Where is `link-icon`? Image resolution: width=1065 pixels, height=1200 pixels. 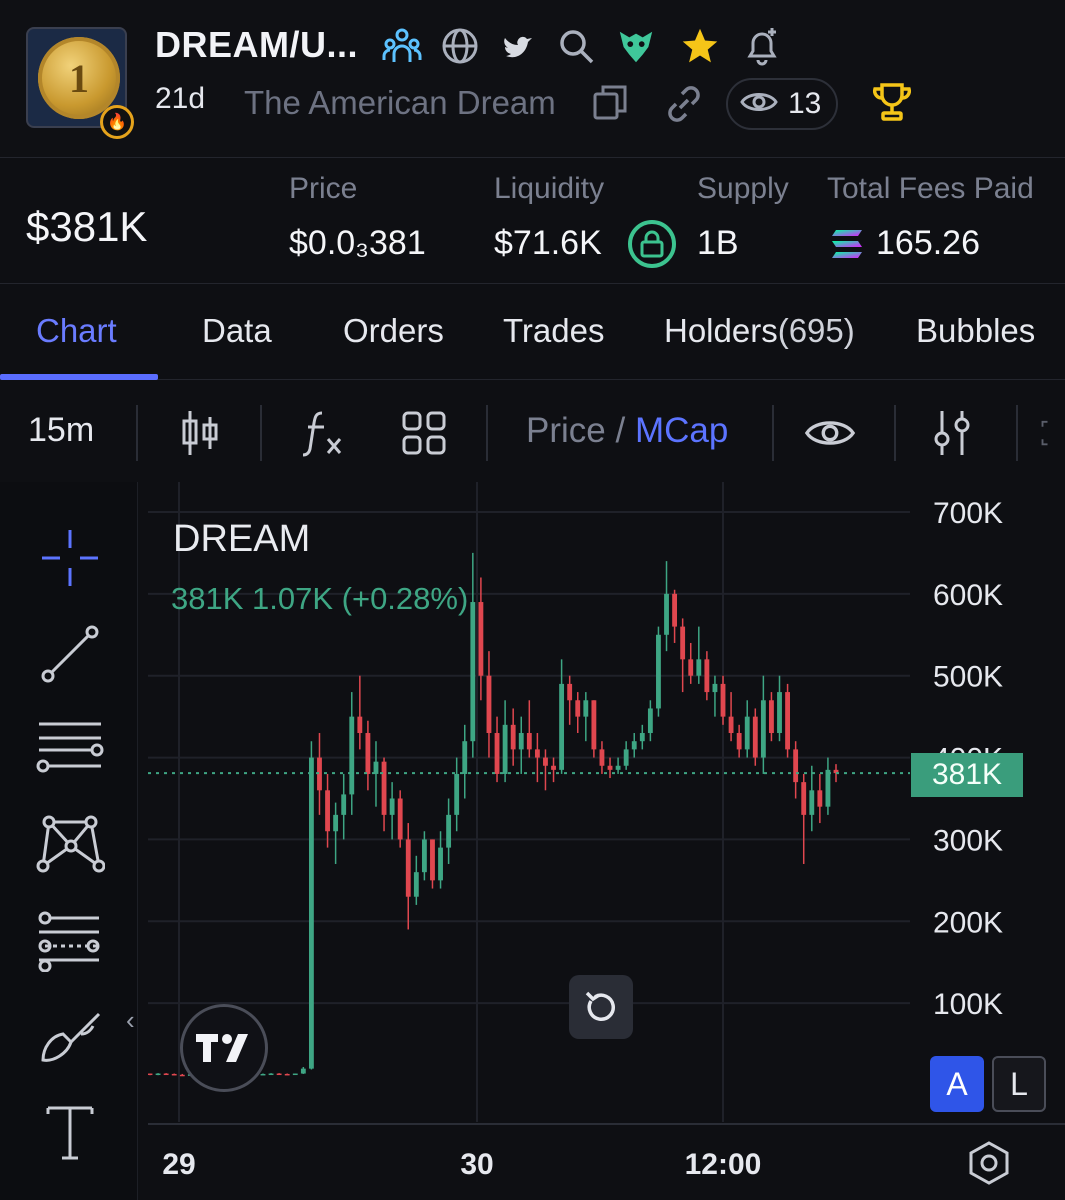
link-icon is located at coordinates (684, 104).